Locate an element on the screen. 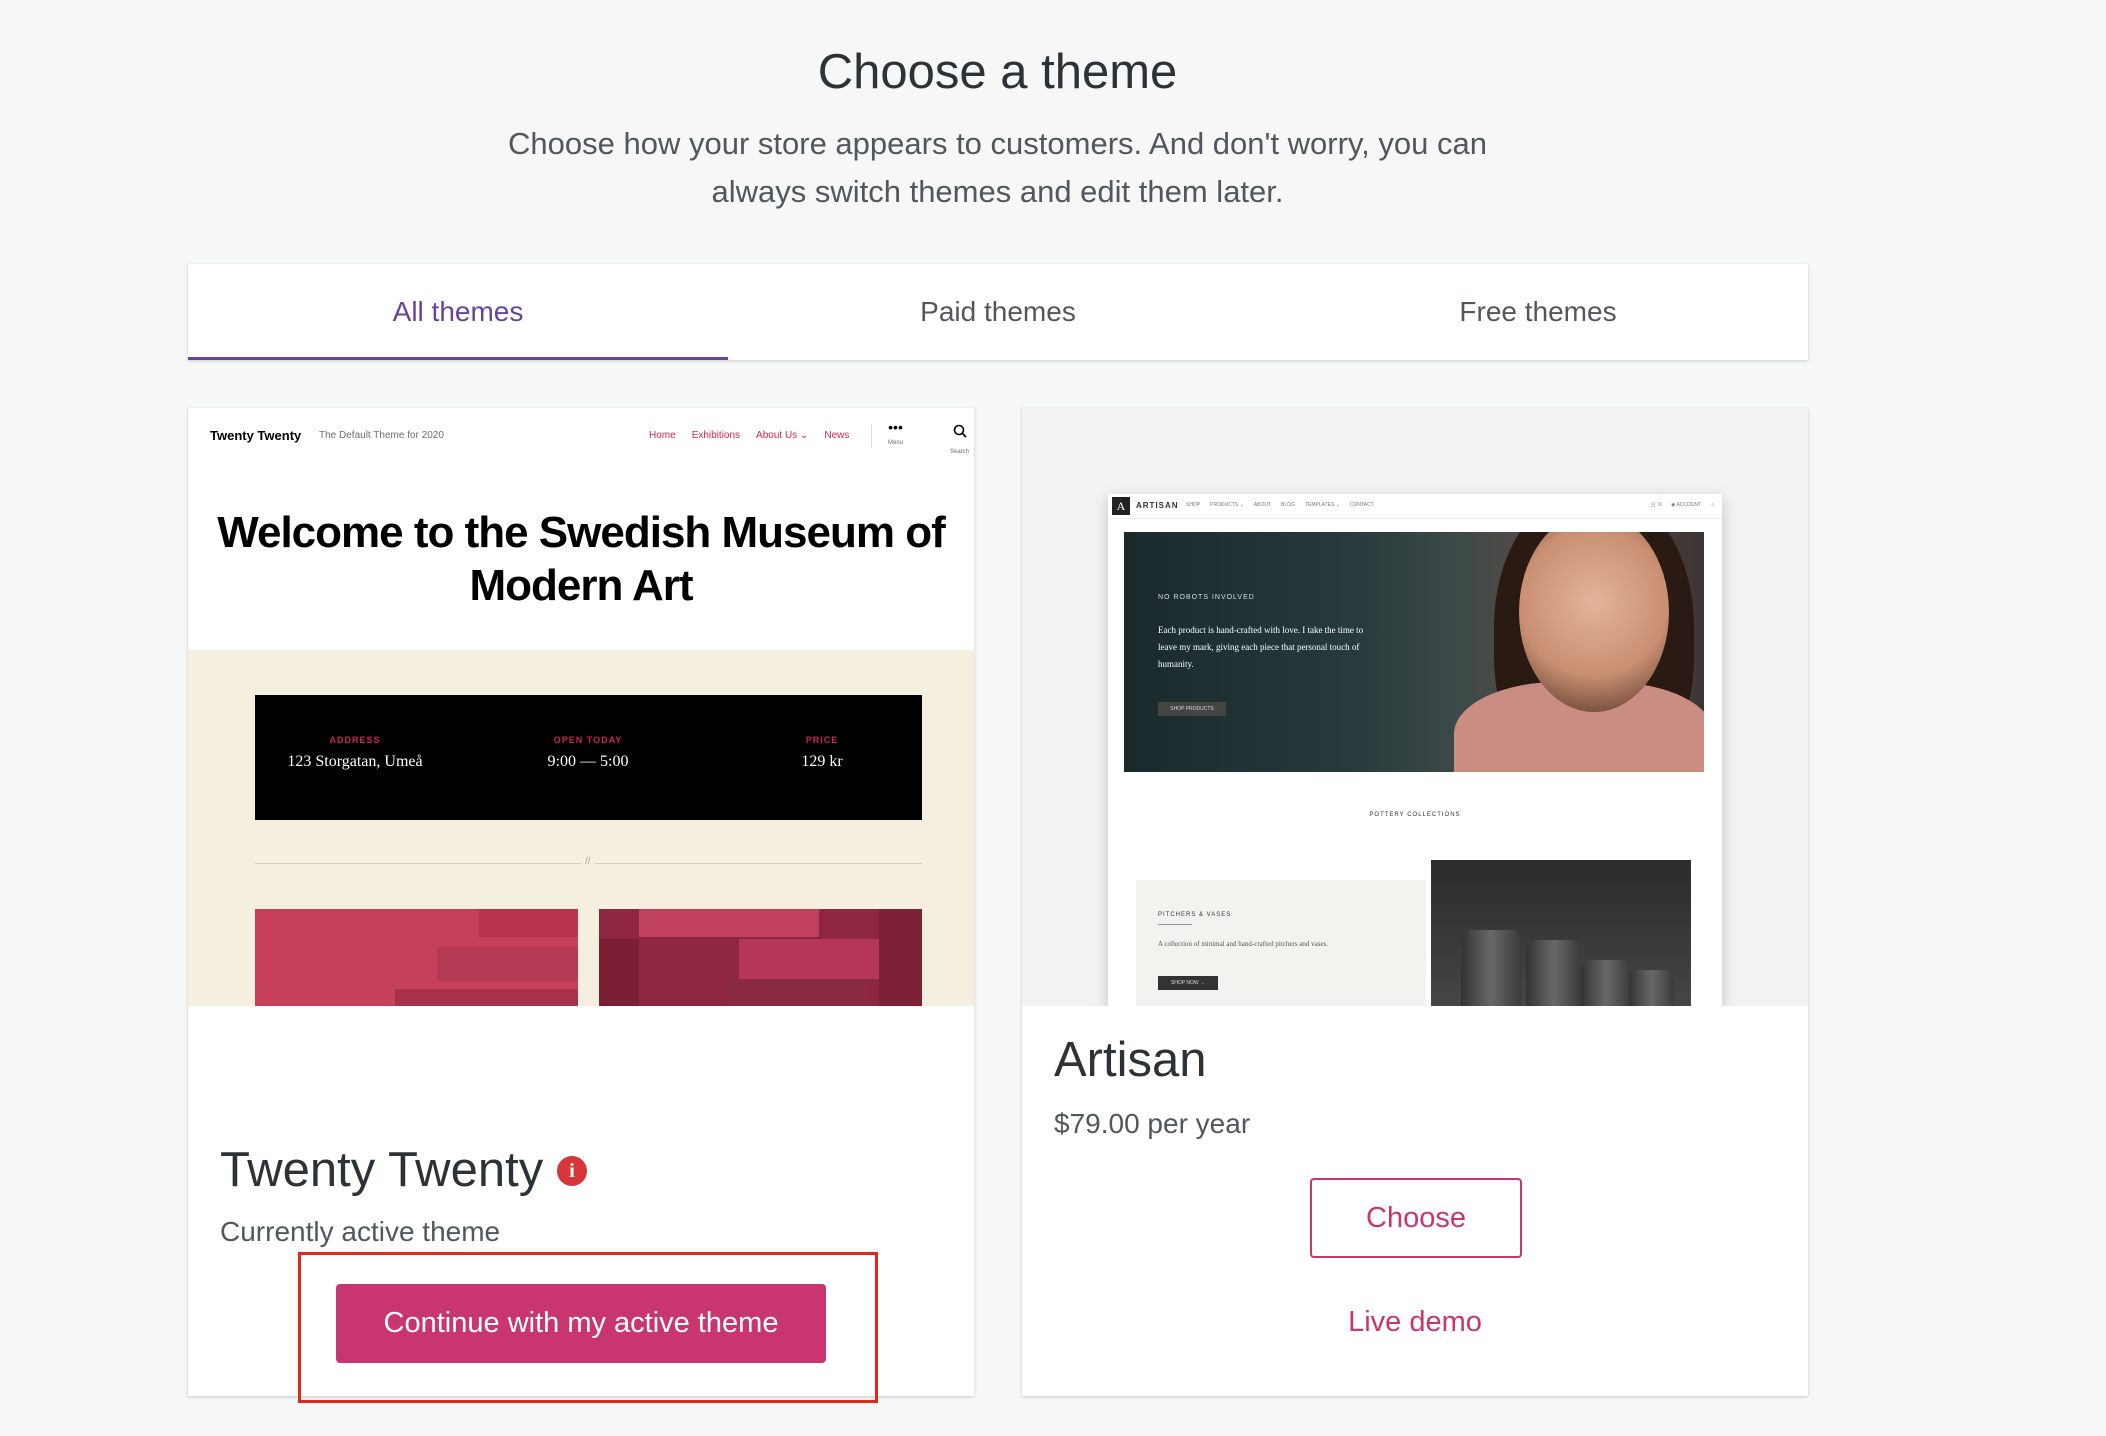 This screenshot has height=1436, width=2106. page-title: Choose a theme is located at coordinates (997, 72).